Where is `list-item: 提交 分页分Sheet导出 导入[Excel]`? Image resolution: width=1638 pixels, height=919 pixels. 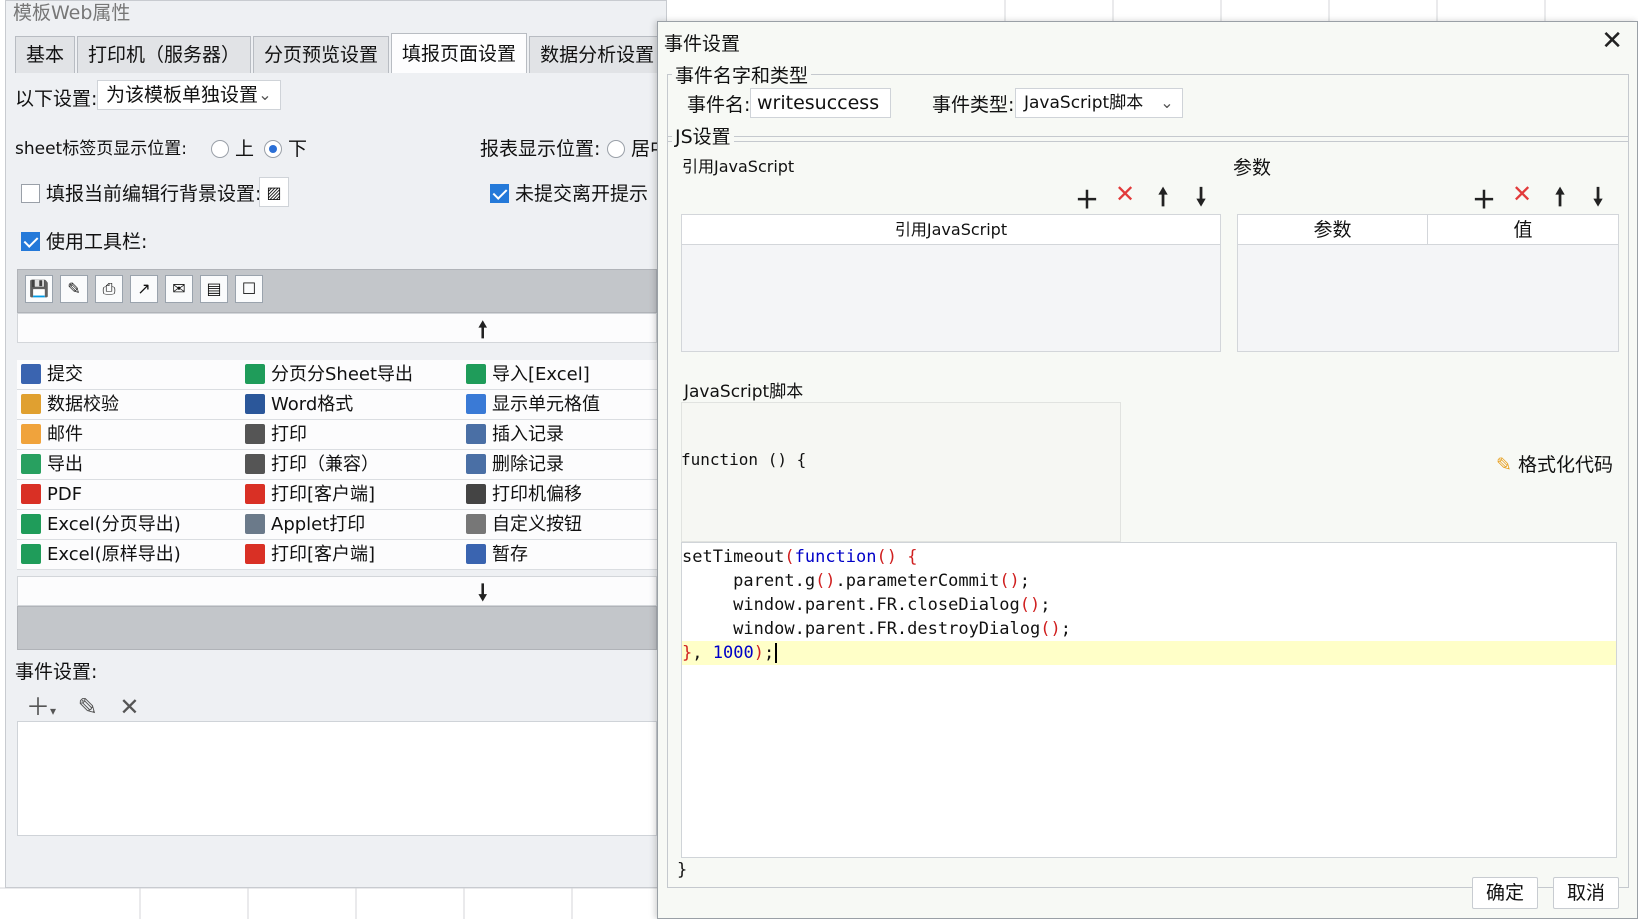 list-item: 提交 分页分Sheet导出 导入[Excel] is located at coordinates (337, 375).